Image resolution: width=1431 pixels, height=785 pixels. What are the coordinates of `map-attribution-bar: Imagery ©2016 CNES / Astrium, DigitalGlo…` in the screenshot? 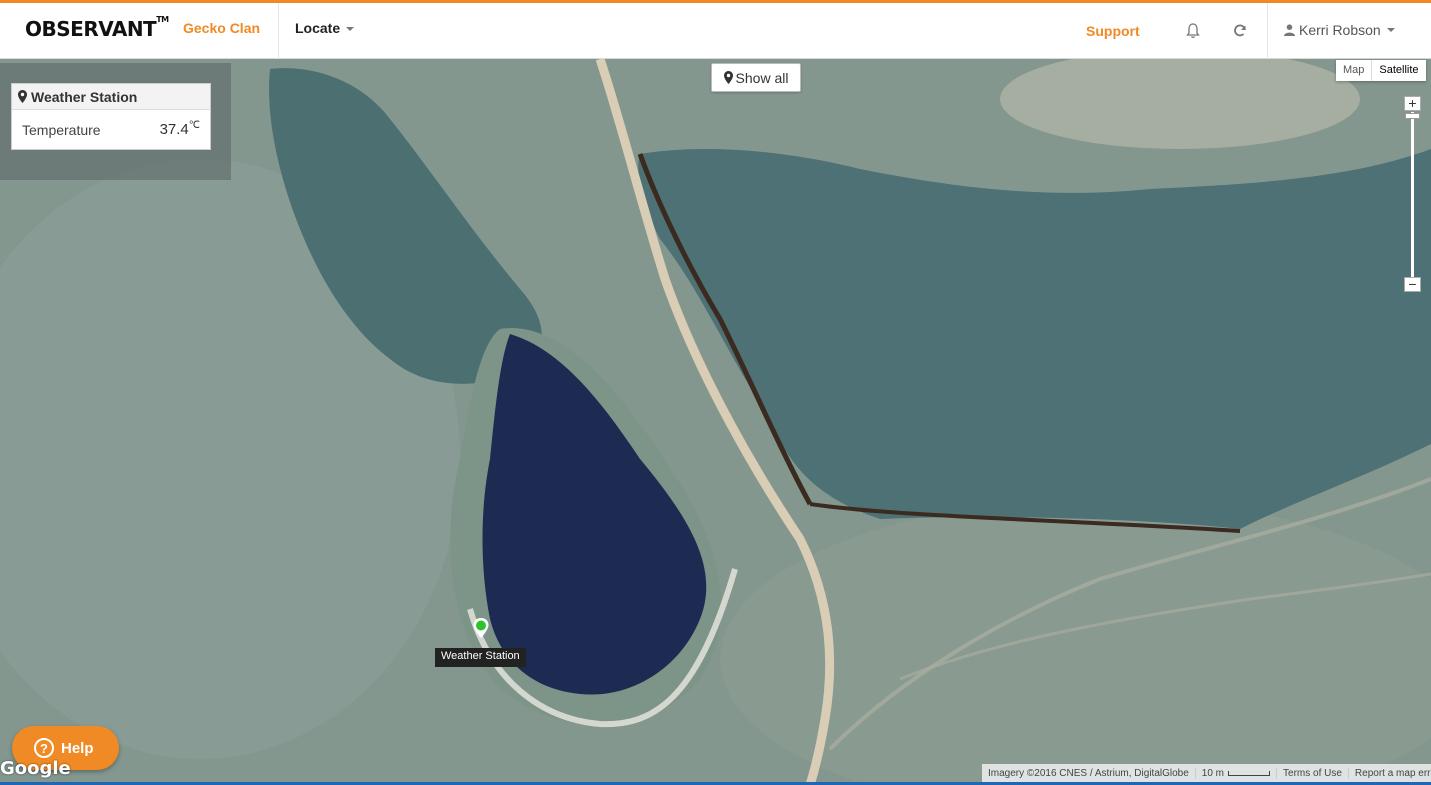 It's located at (1206, 773).